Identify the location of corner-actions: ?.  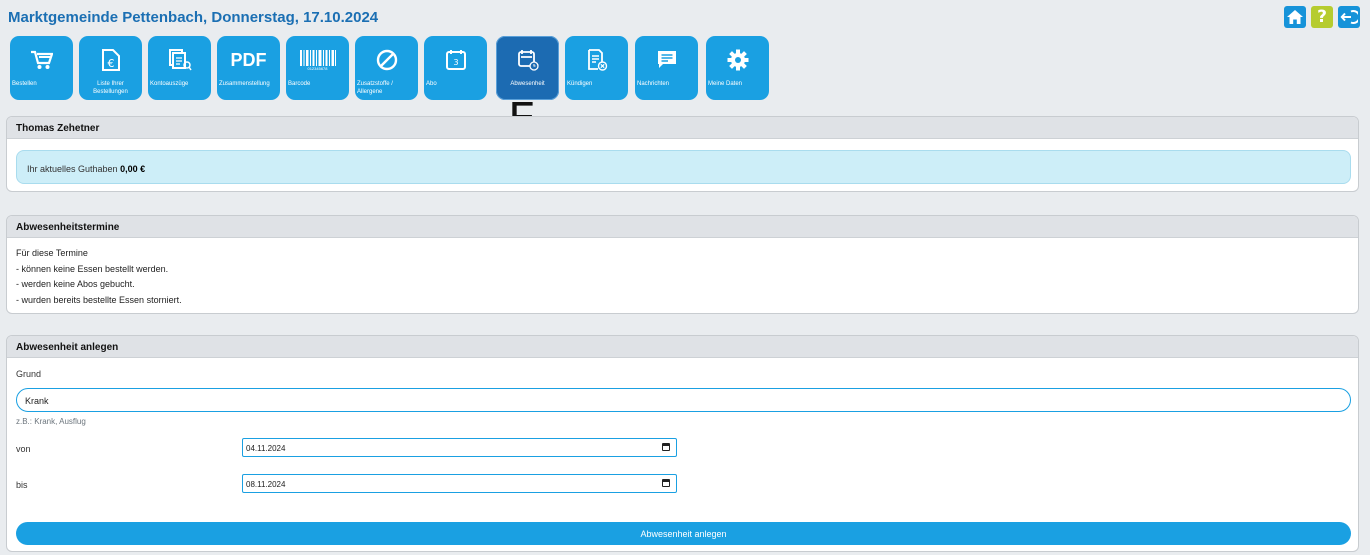
(1322, 17).